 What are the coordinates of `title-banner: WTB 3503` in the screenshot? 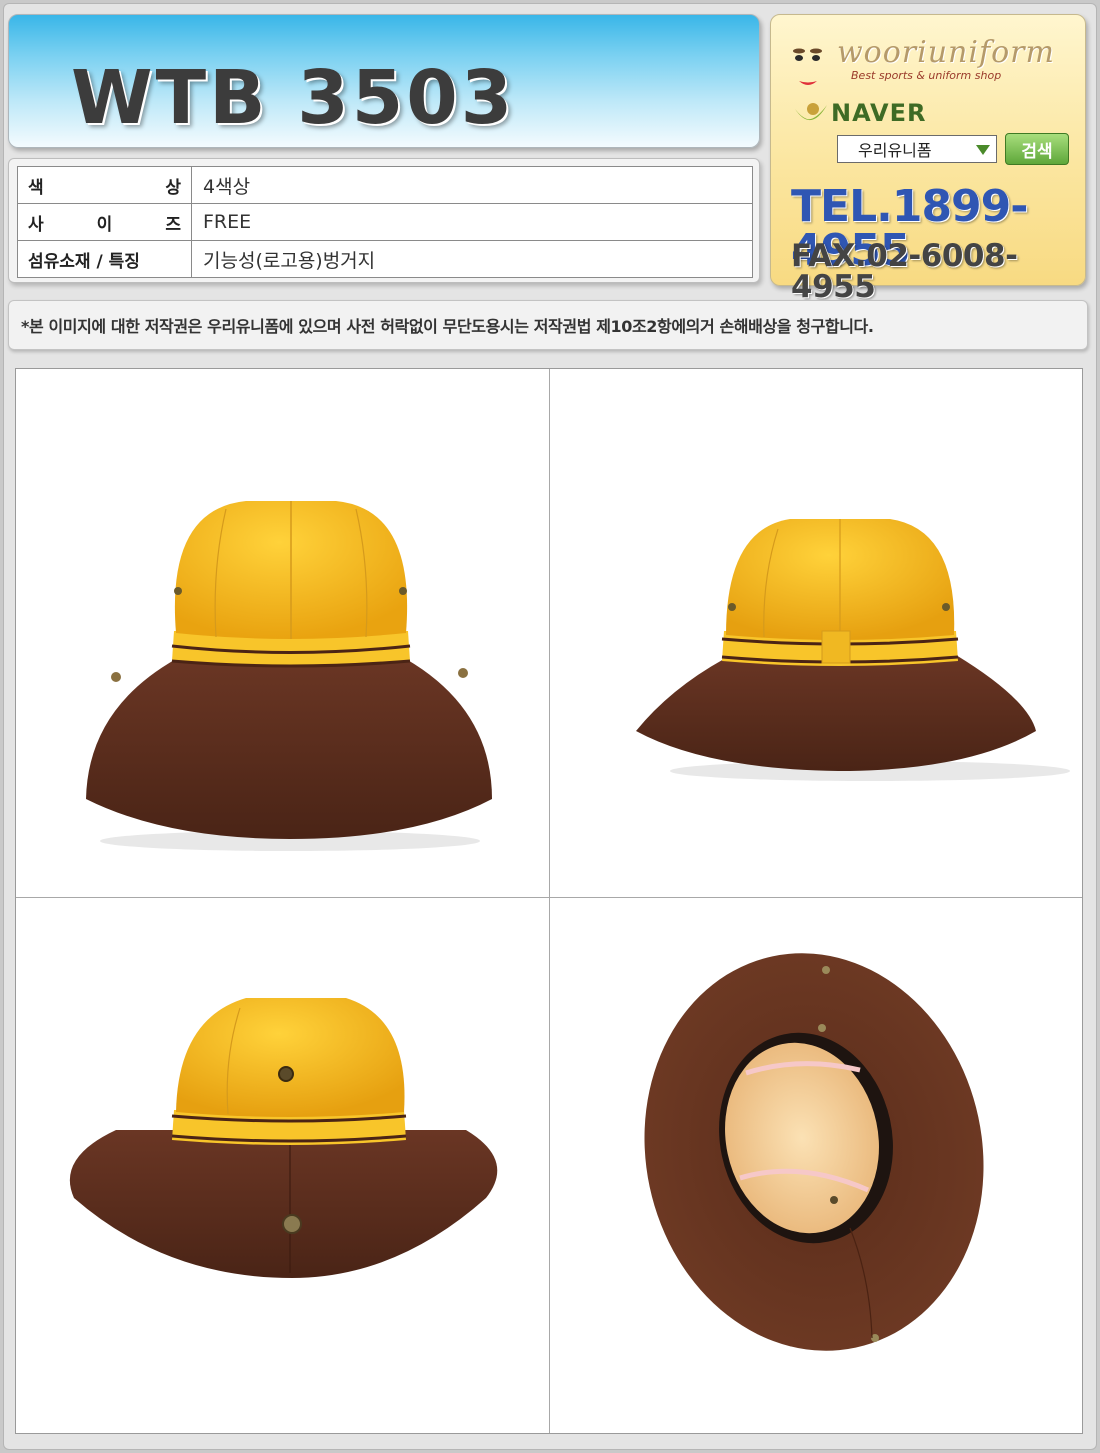 It's located at (384, 81).